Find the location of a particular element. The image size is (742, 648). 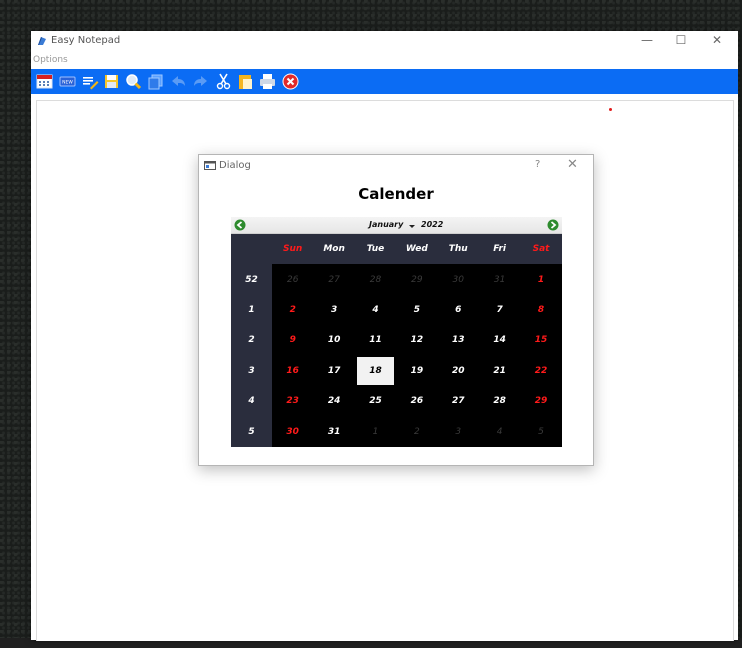

weekday-header: Thu is located at coordinates (458, 249).